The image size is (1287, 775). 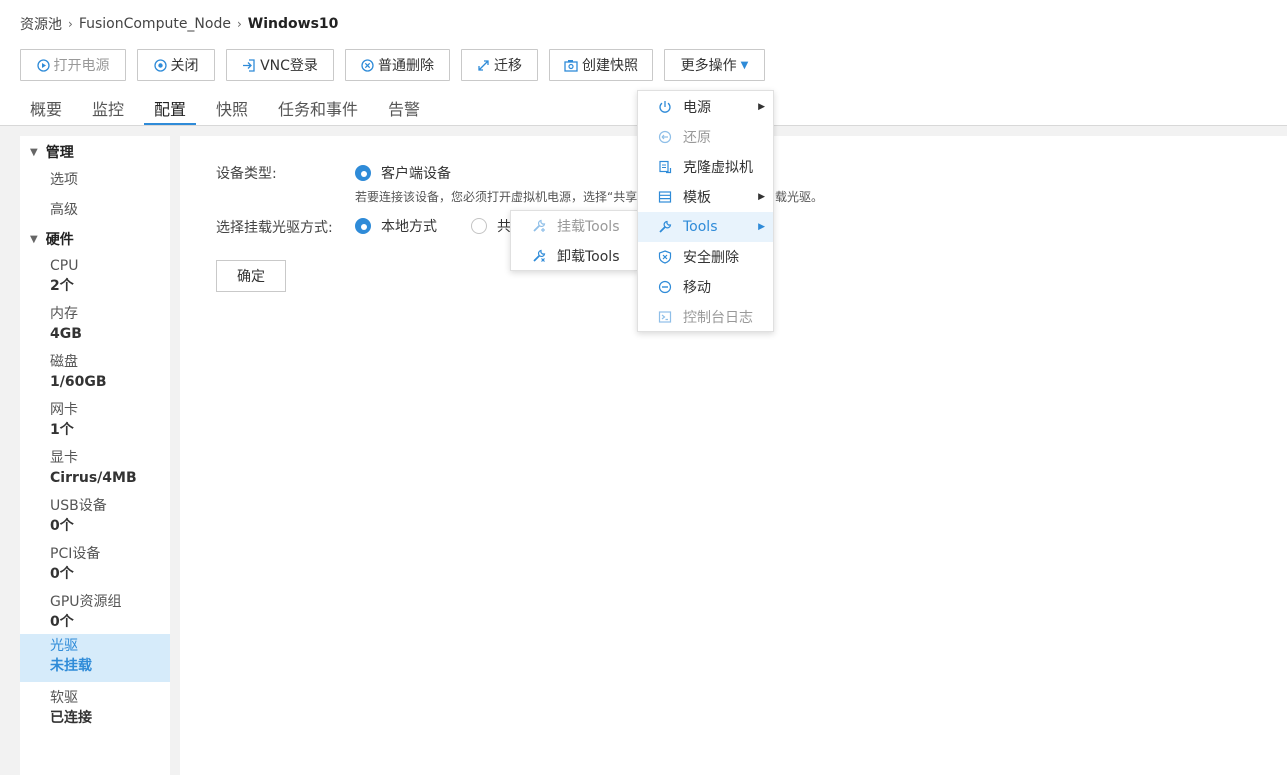 I want to click on tab-tasks-events: 任务和事件, so click(x=318, y=110).